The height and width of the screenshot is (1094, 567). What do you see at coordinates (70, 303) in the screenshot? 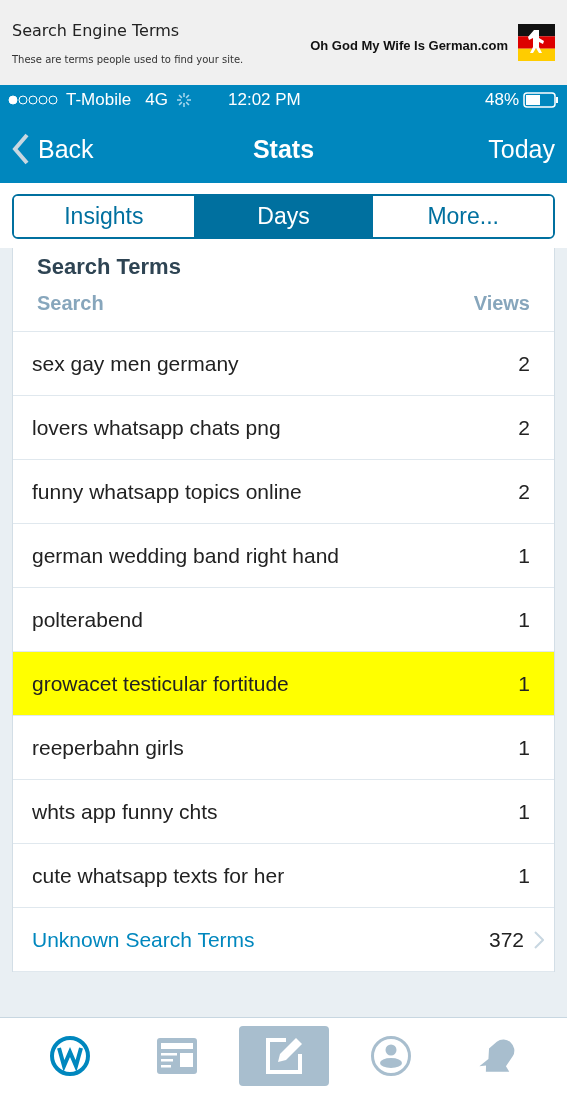
I see `column-header: Search` at bounding box center [70, 303].